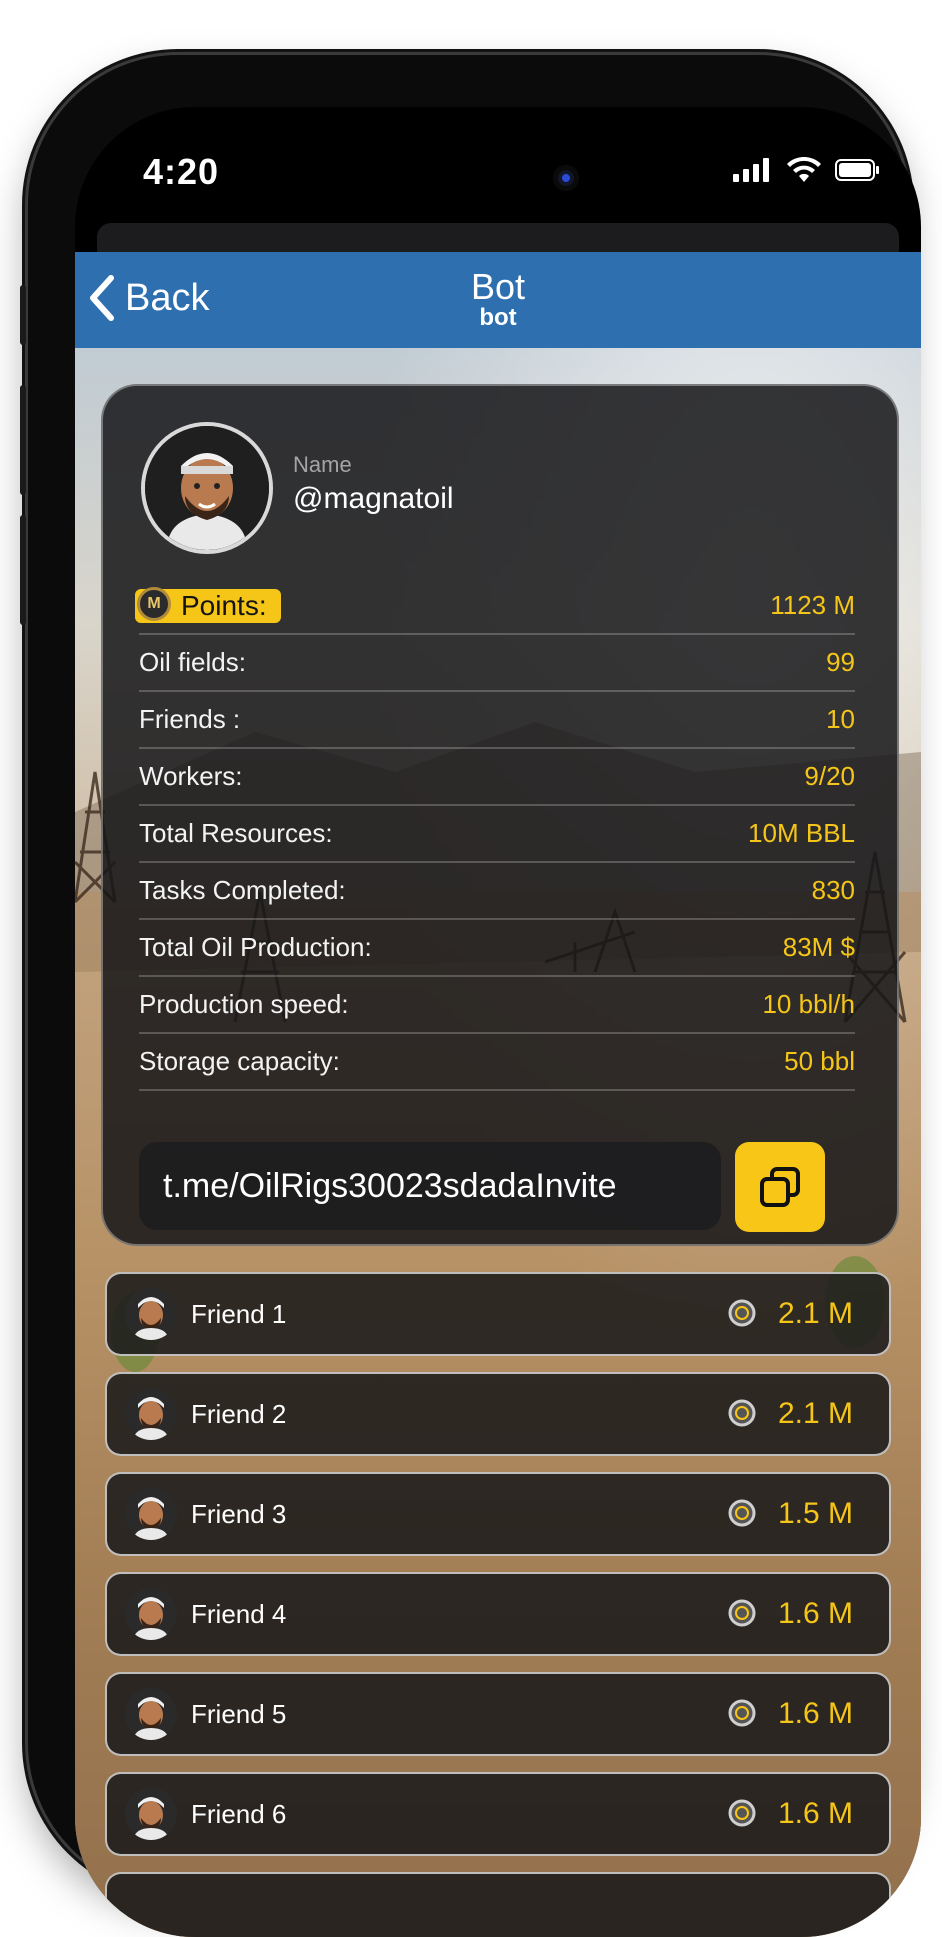 The height and width of the screenshot is (1937, 942). What do you see at coordinates (497, 1005) in the screenshot?
I see `stat-row-production-speed: Production speed: 10 bbl/h` at bounding box center [497, 1005].